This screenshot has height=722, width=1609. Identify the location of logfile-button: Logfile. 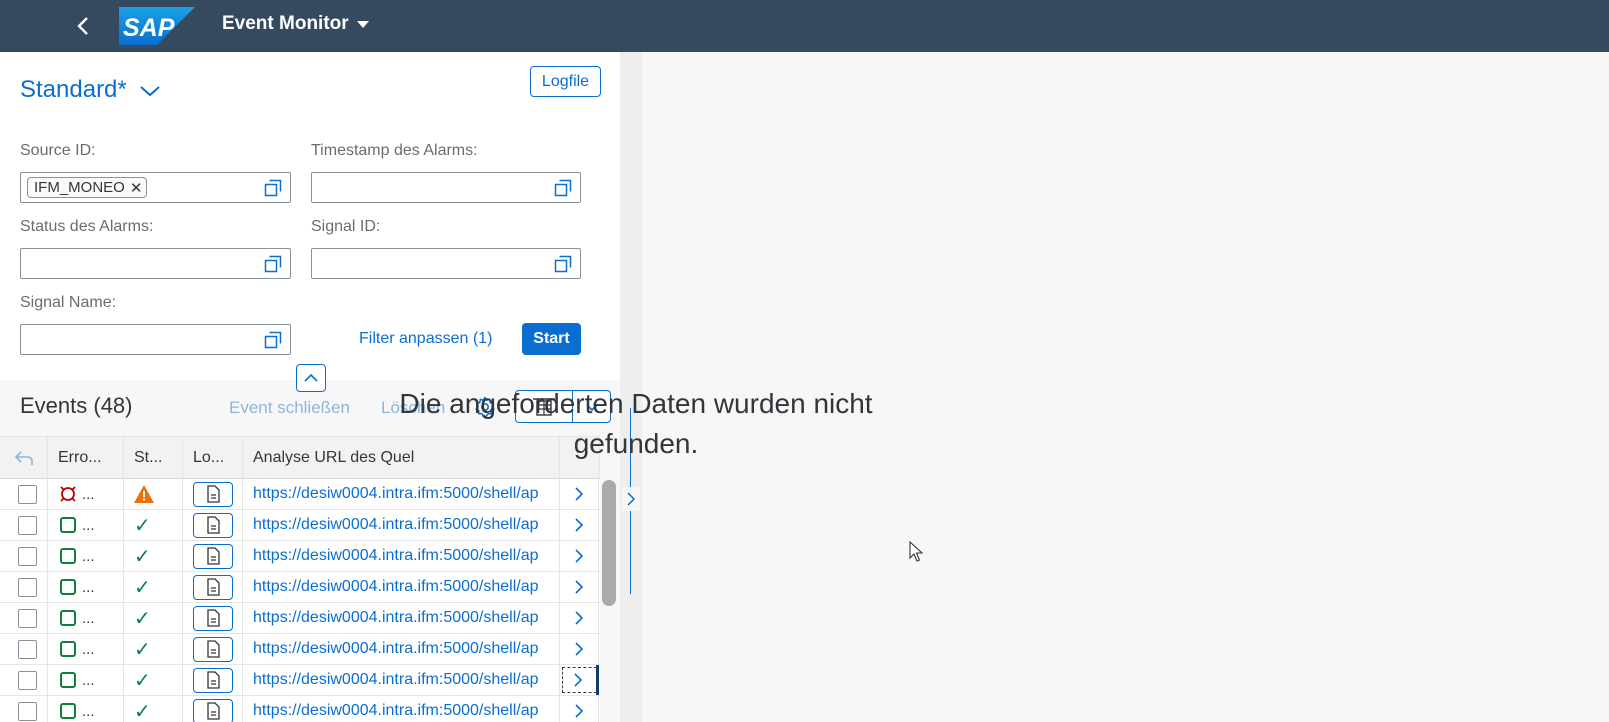
(565, 81).